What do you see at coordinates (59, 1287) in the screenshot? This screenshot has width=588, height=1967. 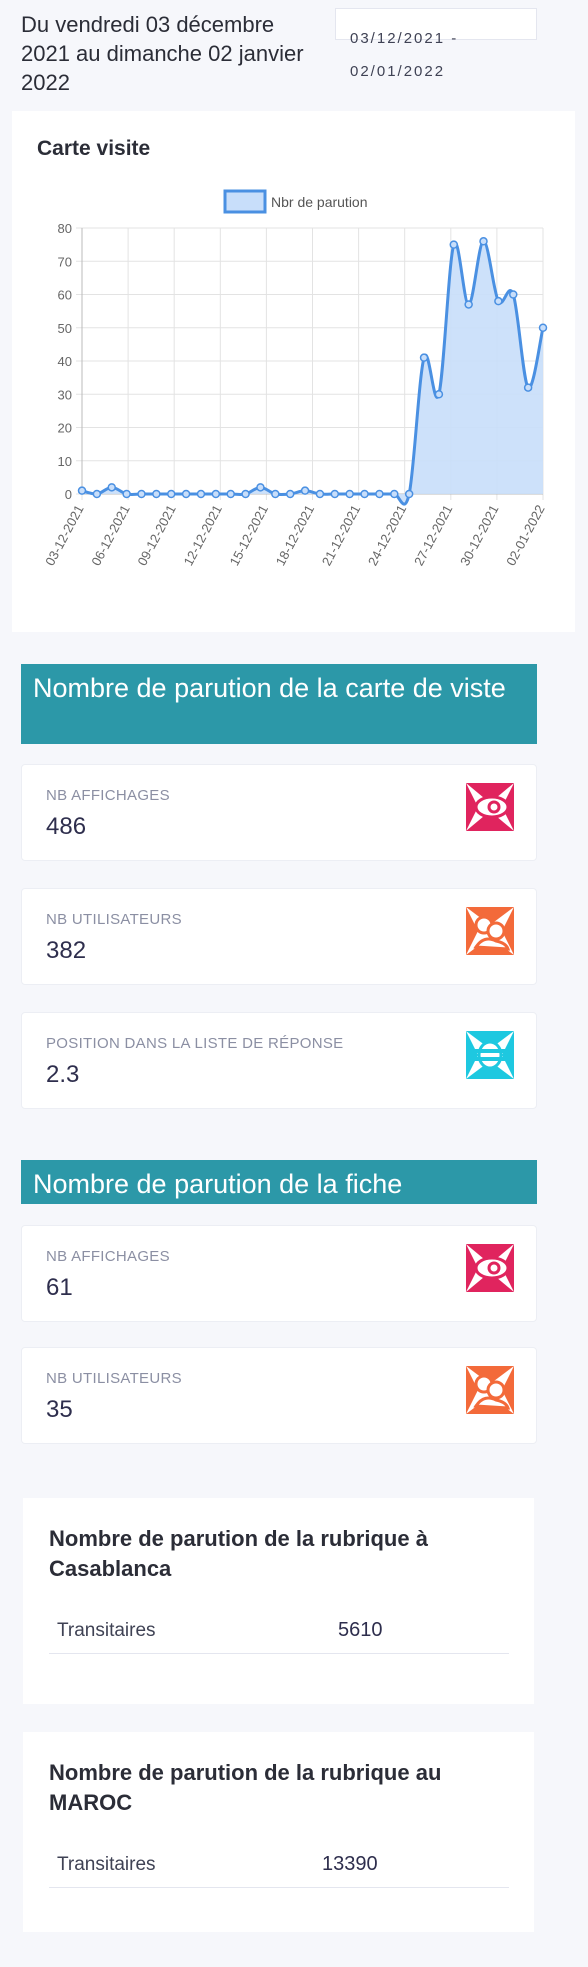 I see `stat-value: 61` at bounding box center [59, 1287].